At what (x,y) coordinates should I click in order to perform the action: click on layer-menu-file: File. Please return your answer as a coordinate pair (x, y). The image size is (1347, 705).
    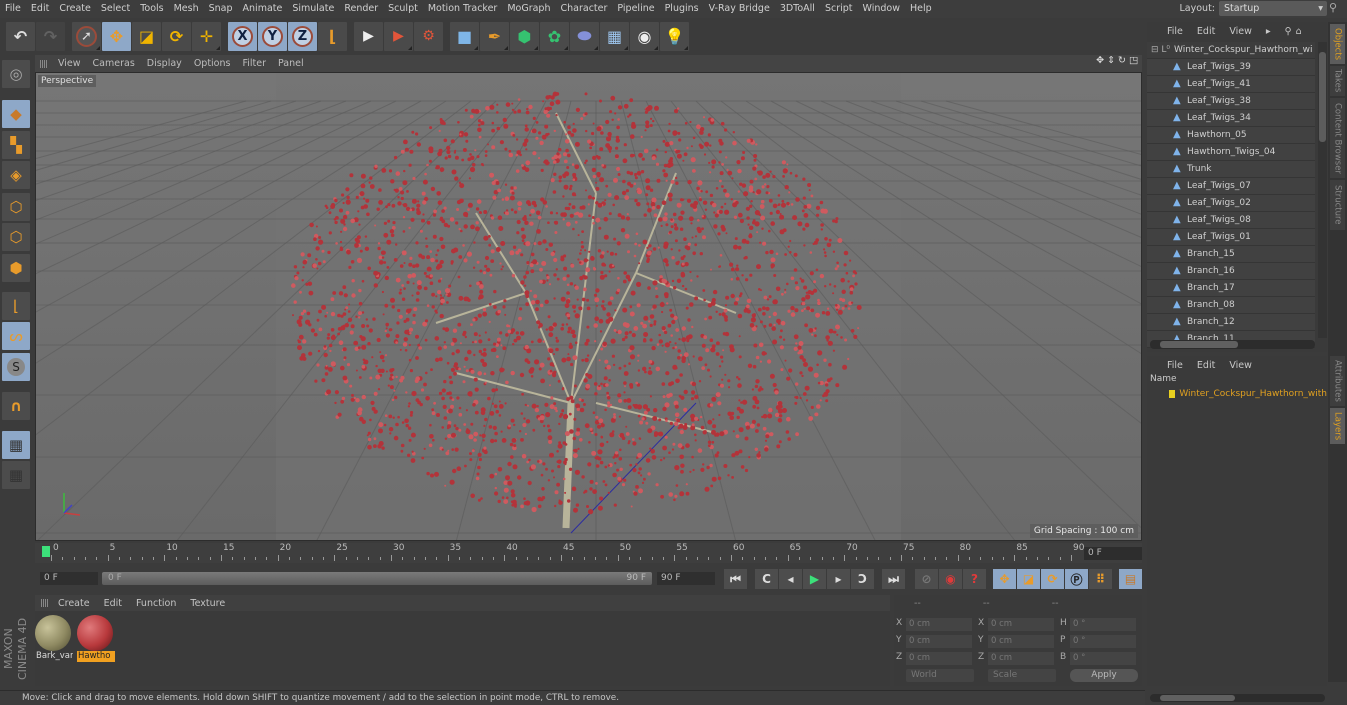
    Looking at the image, I should click on (1175, 365).